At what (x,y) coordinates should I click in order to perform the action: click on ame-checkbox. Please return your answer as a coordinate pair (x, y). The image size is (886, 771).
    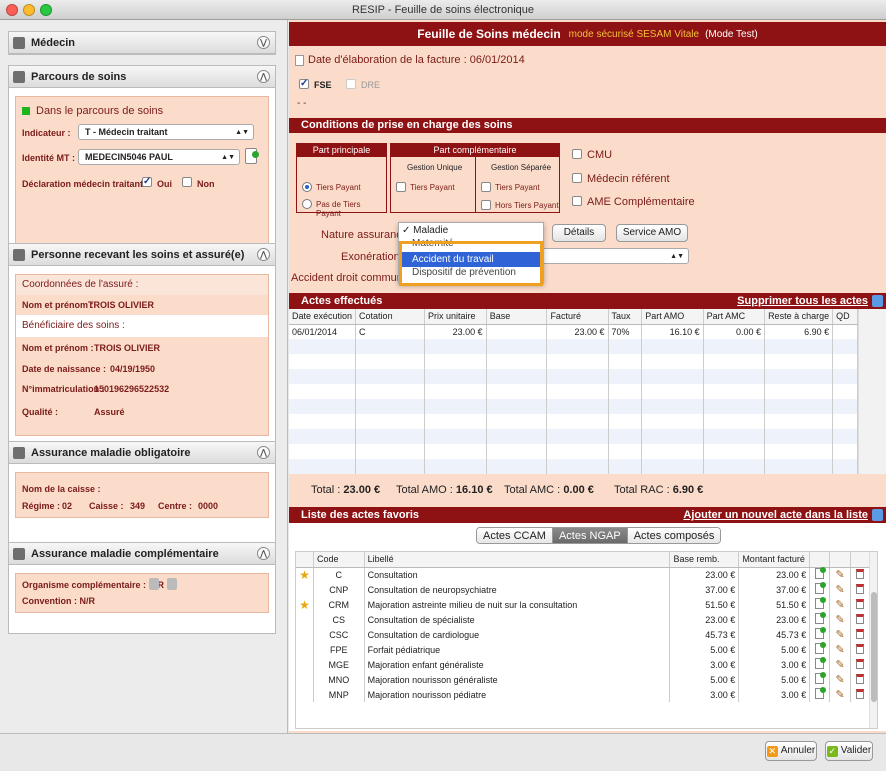
    Looking at the image, I should click on (577, 201).